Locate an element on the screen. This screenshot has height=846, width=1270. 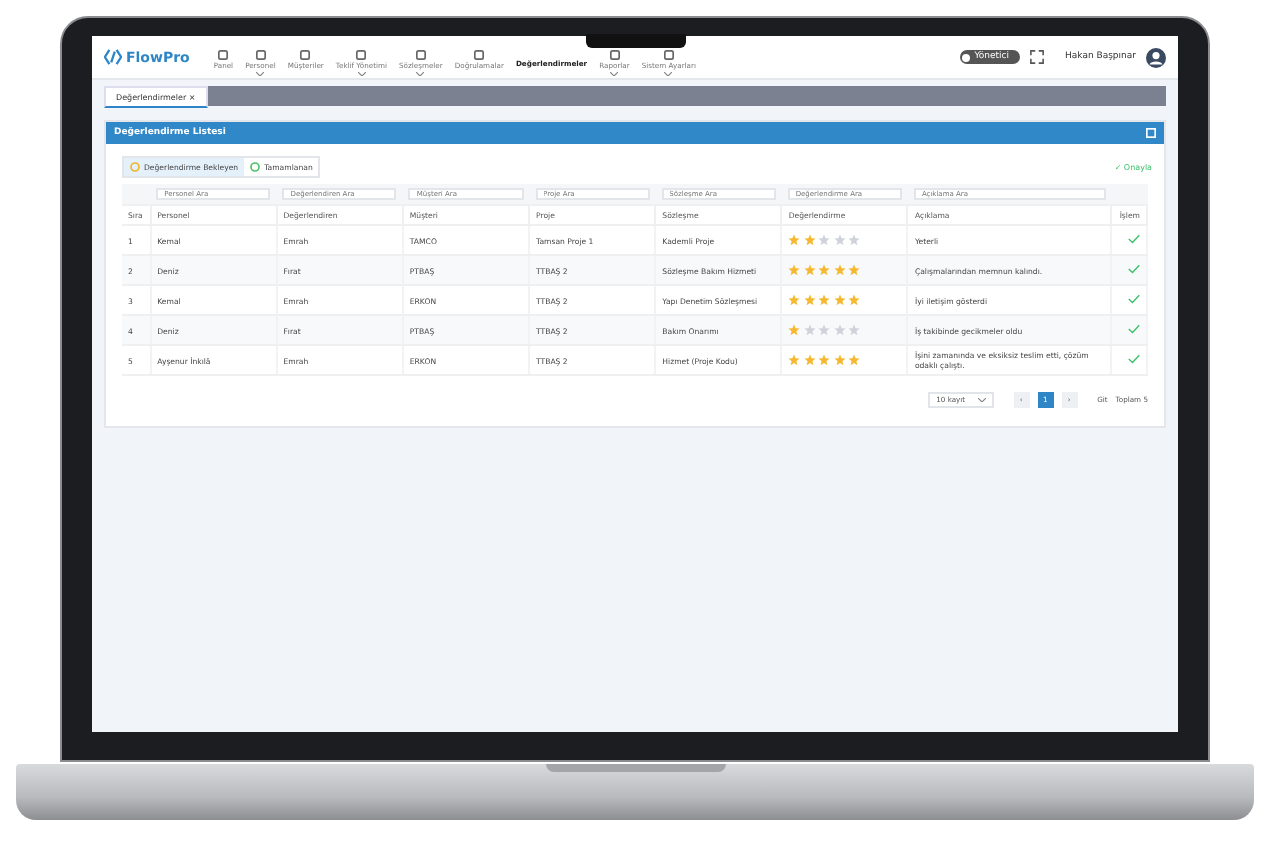
camera-notch is located at coordinates (636, 41).